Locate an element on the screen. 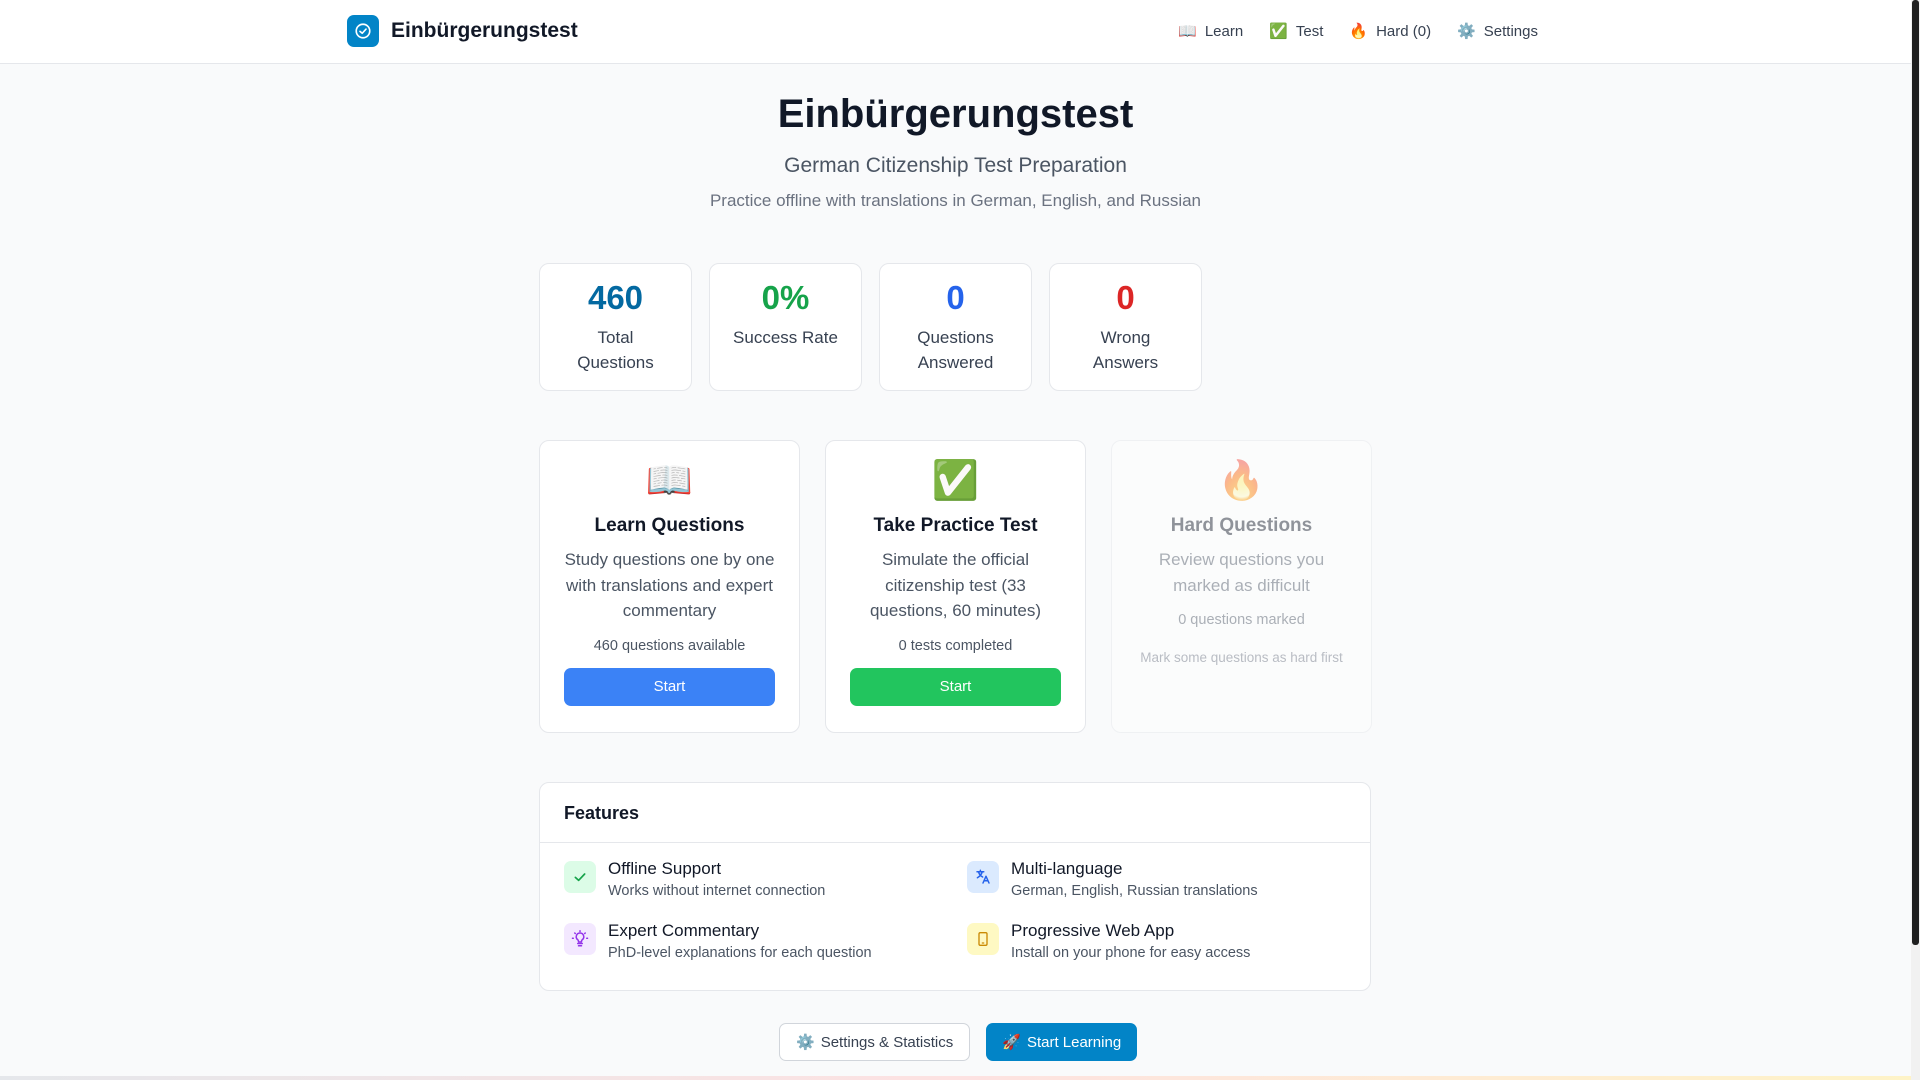 The height and width of the screenshot is (1080, 1920). start-learning-label: Start Learning is located at coordinates (1074, 1042).